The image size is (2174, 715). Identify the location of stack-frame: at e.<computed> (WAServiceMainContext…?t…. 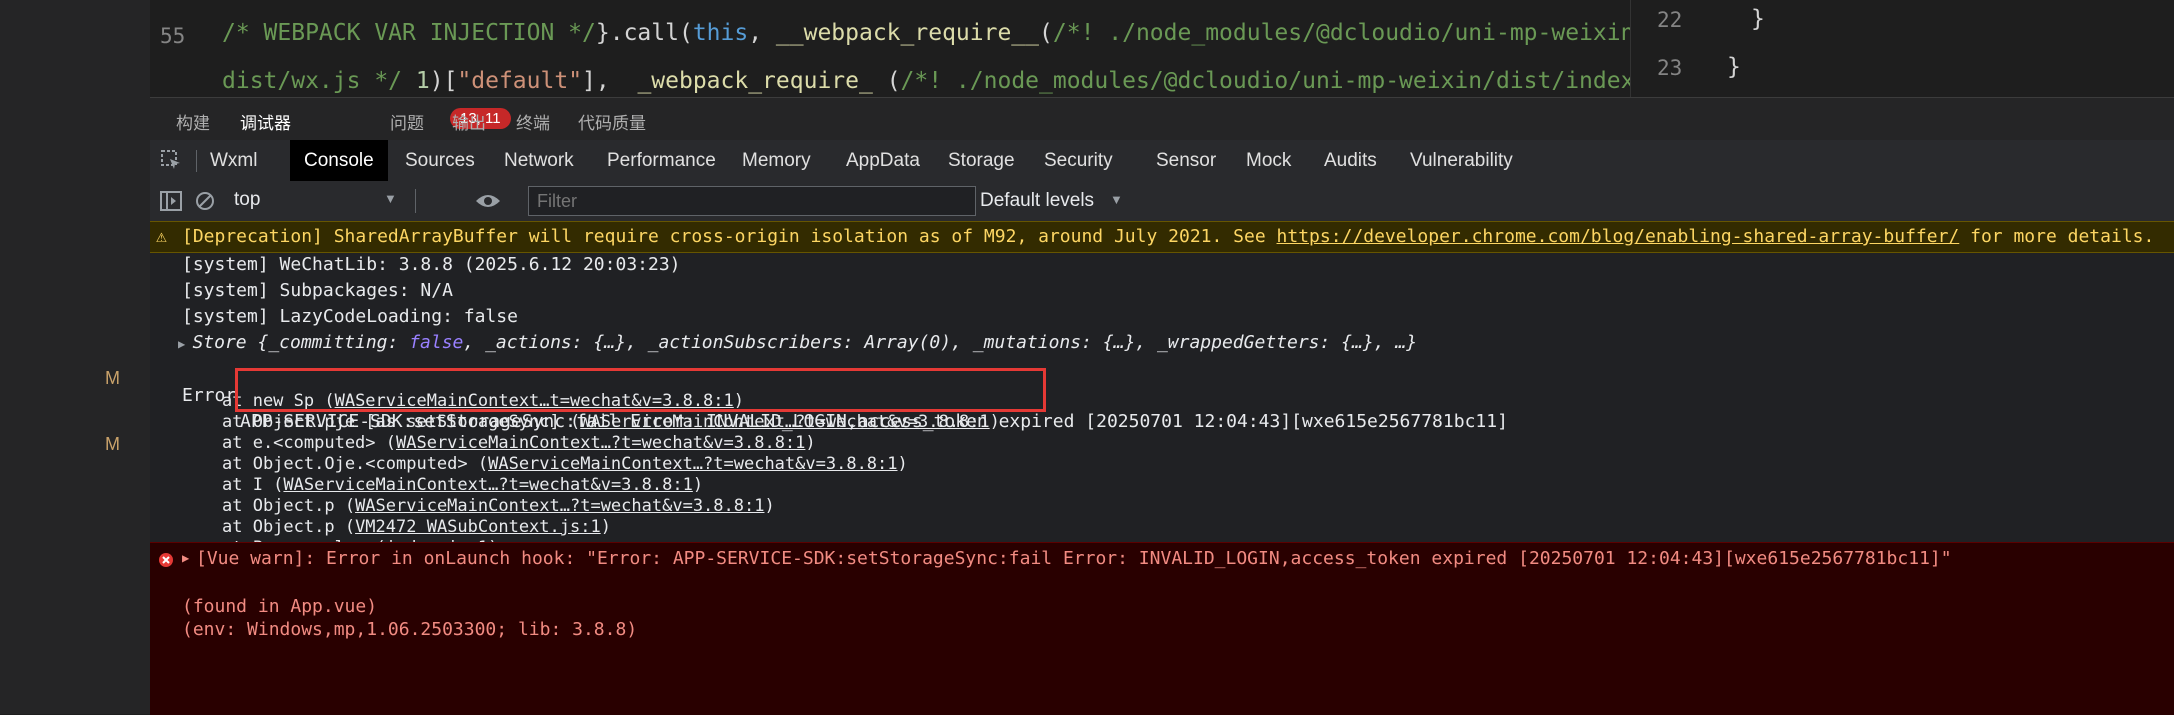
(1198, 443).